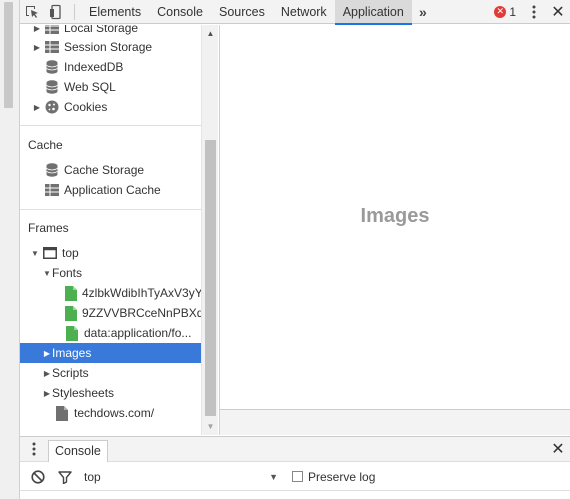 The height and width of the screenshot is (499, 570). I want to click on preserve-log-option: Preserve log, so click(333, 477).